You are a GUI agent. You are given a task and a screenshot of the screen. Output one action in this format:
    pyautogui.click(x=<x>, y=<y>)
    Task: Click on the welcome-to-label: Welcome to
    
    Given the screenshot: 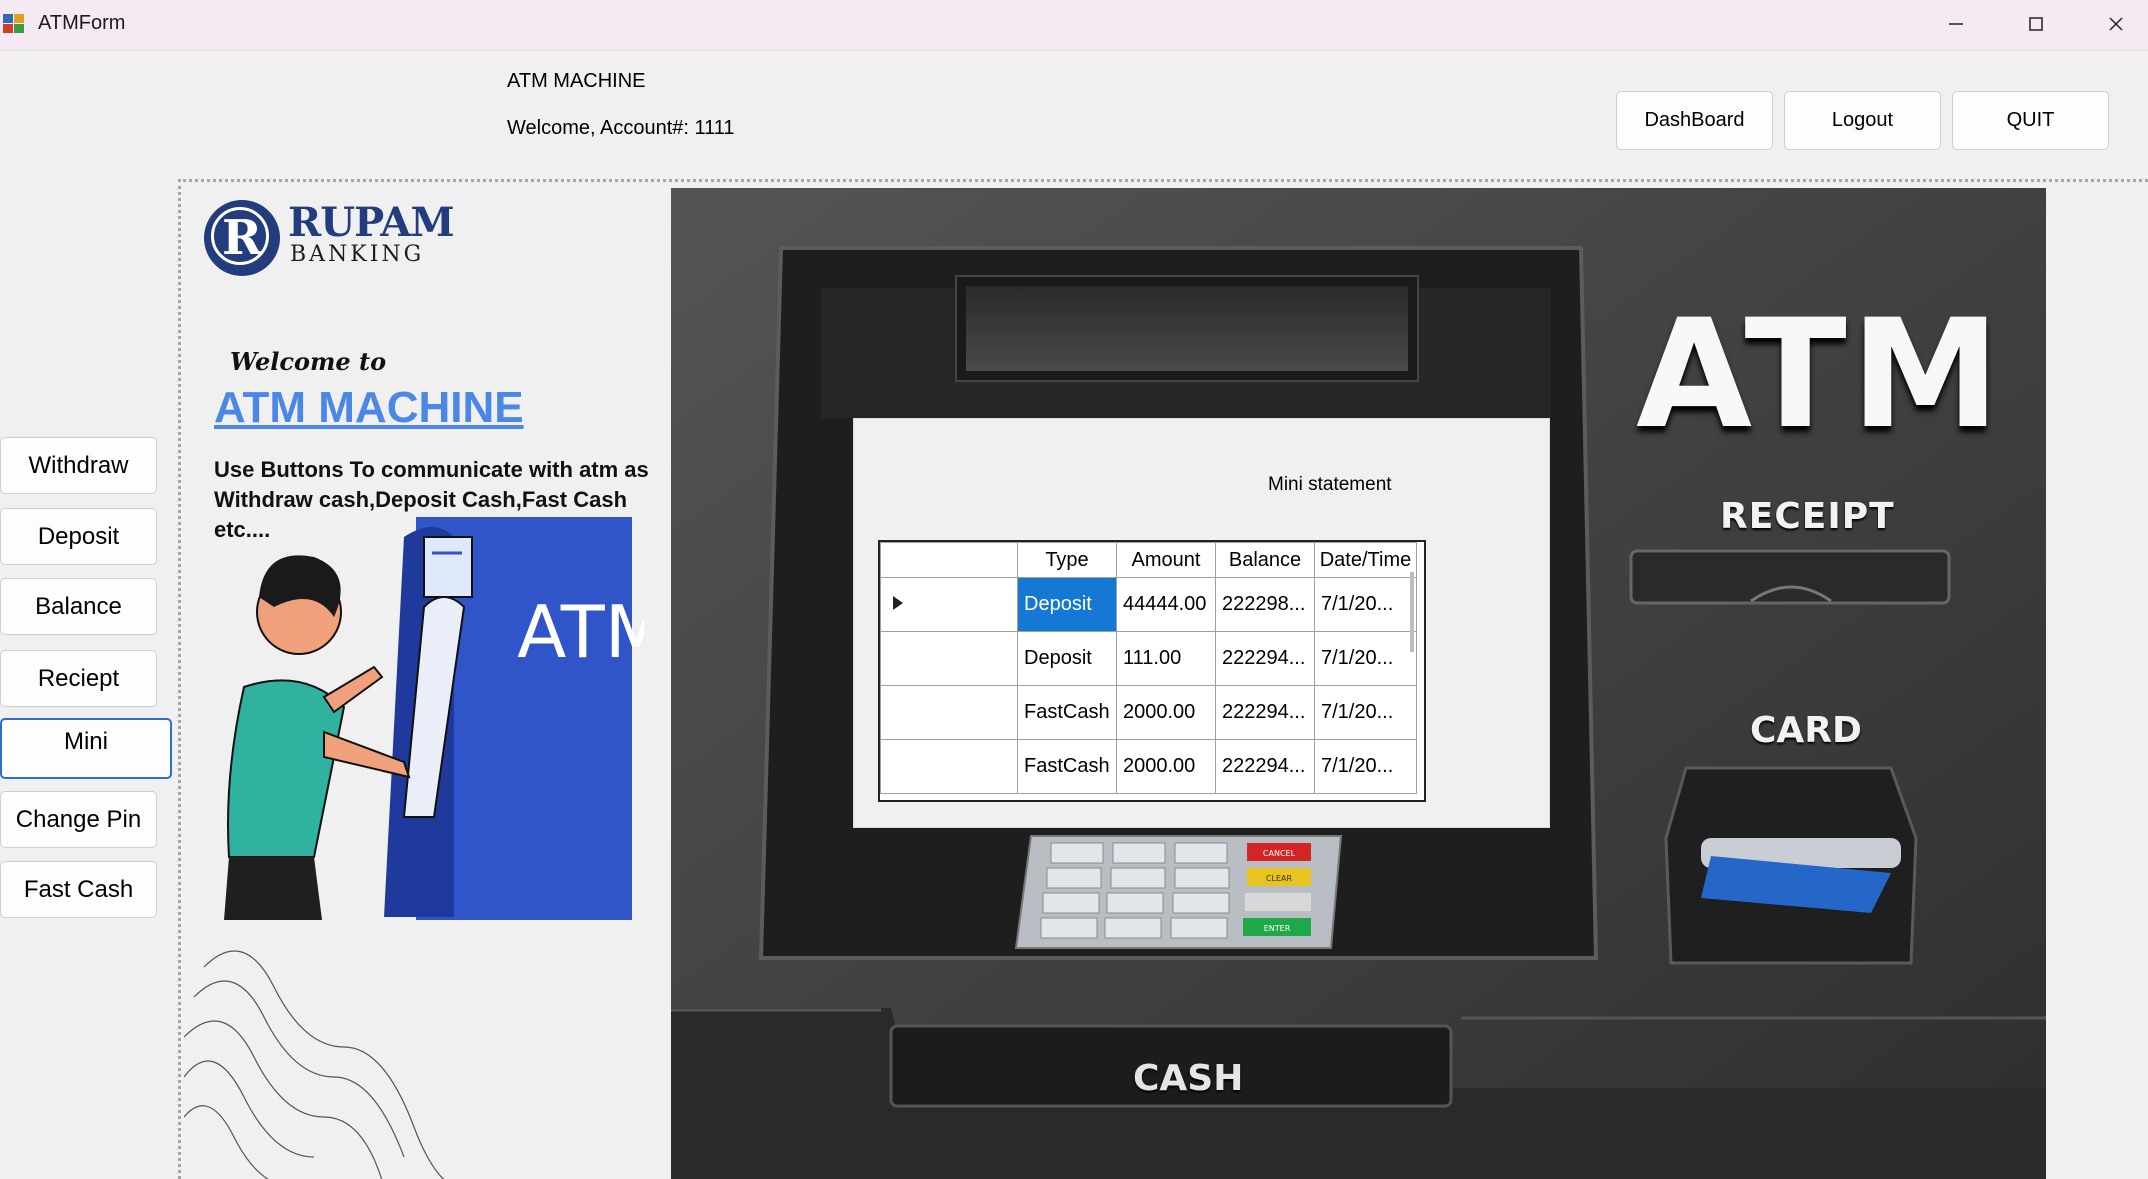 What is the action you would take?
    pyautogui.click(x=308, y=361)
    